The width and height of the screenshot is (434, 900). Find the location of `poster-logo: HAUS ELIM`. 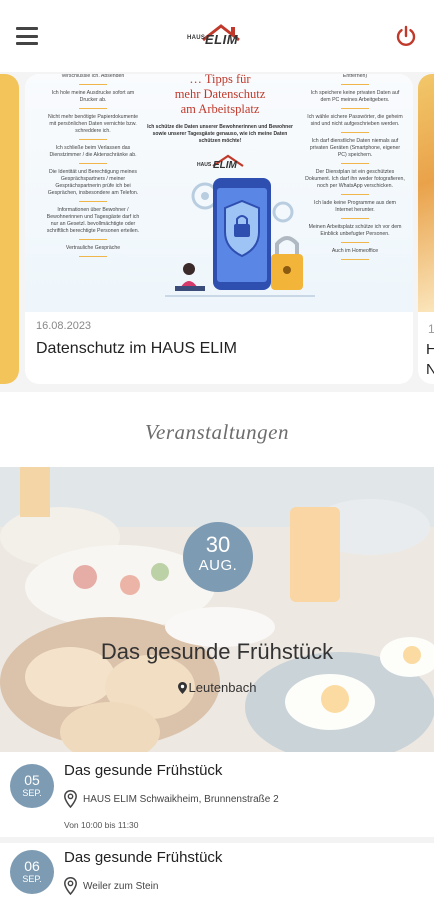

poster-logo: HAUS ELIM is located at coordinates (222, 165).